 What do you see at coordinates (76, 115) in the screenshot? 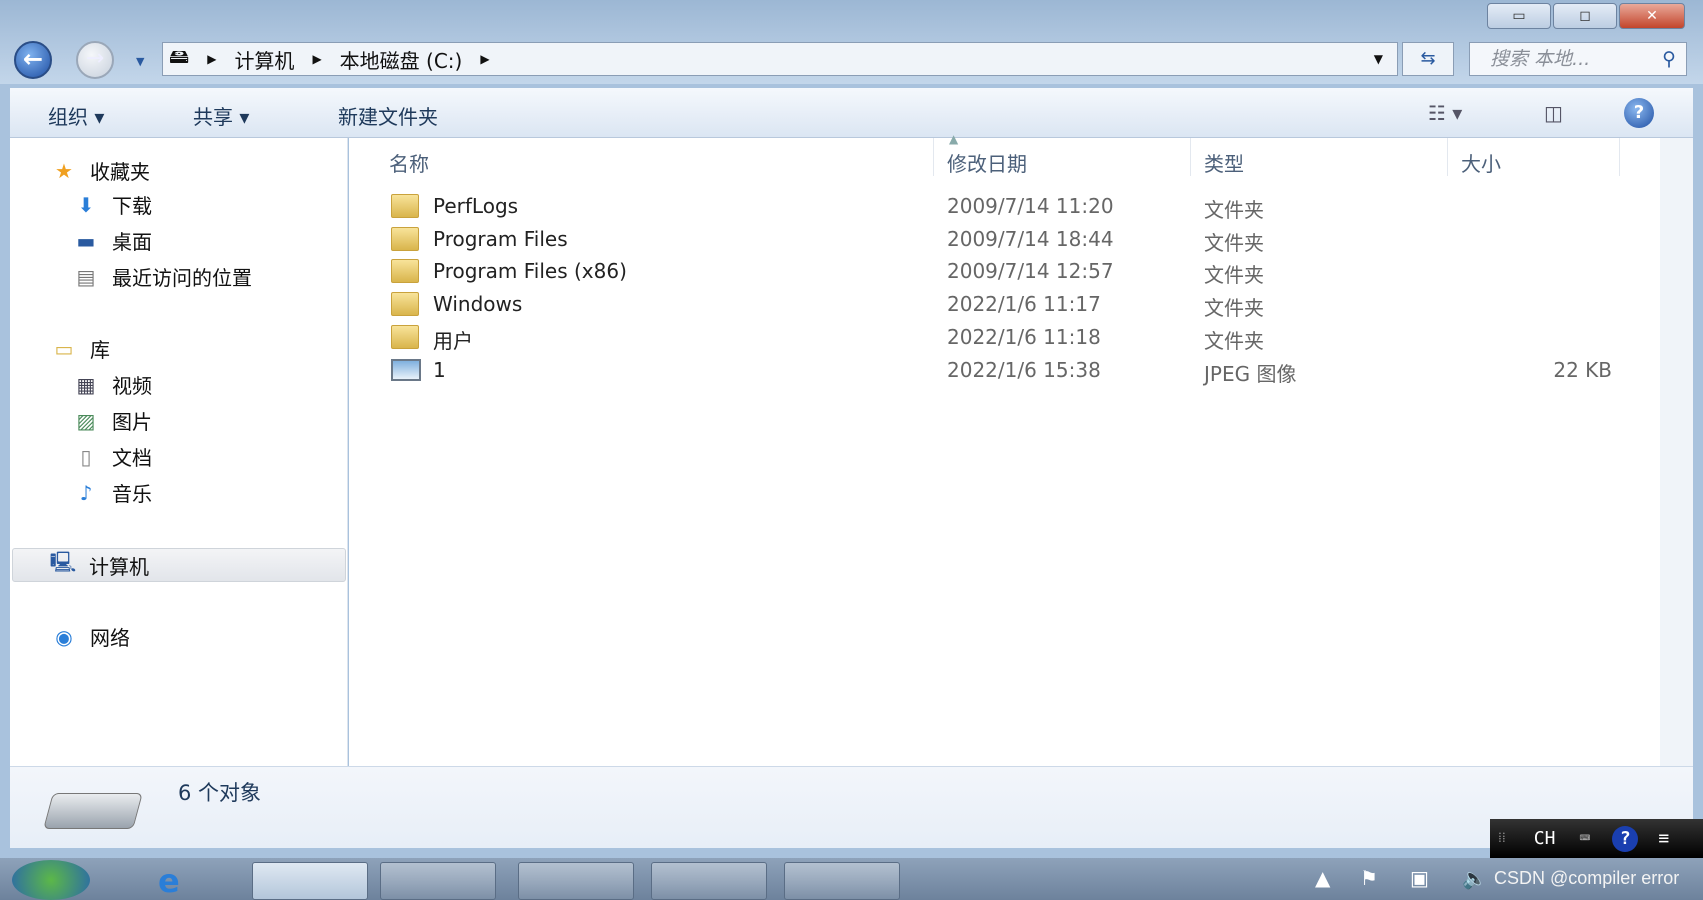
I see `organize-button: 组织 ▾` at bounding box center [76, 115].